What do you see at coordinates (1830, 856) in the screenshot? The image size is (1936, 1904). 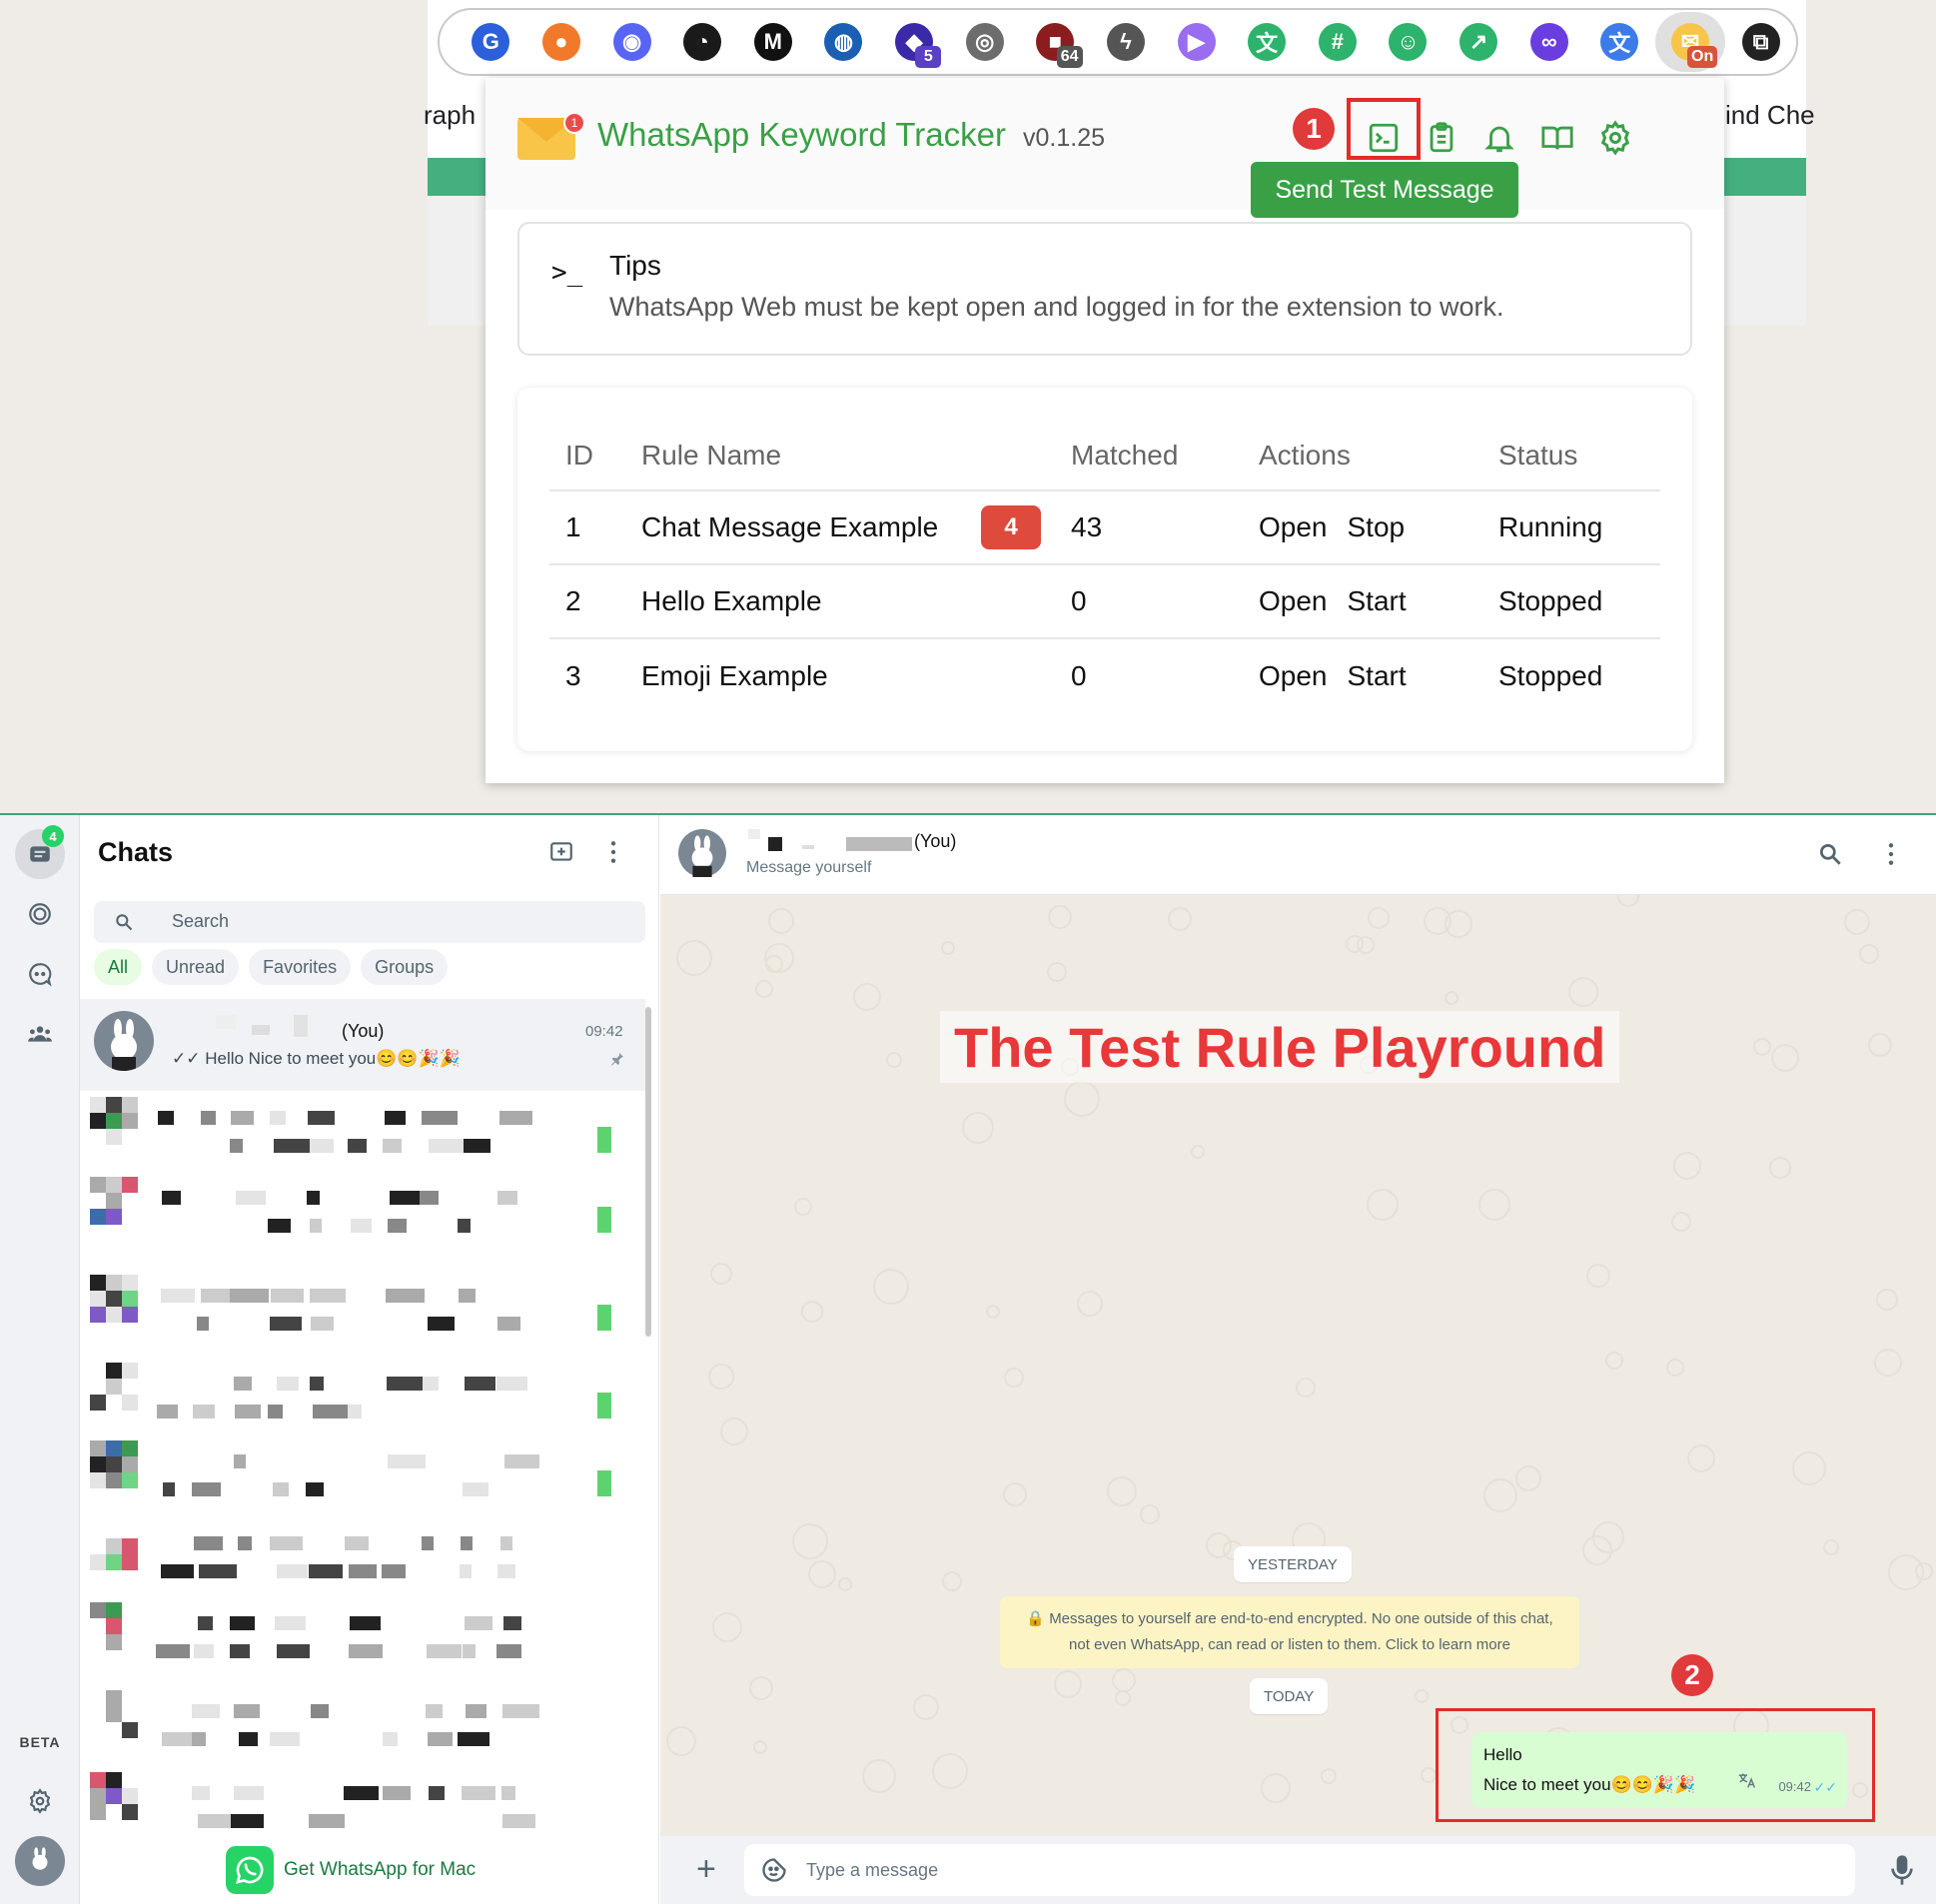 I see `search-messages-icon` at bounding box center [1830, 856].